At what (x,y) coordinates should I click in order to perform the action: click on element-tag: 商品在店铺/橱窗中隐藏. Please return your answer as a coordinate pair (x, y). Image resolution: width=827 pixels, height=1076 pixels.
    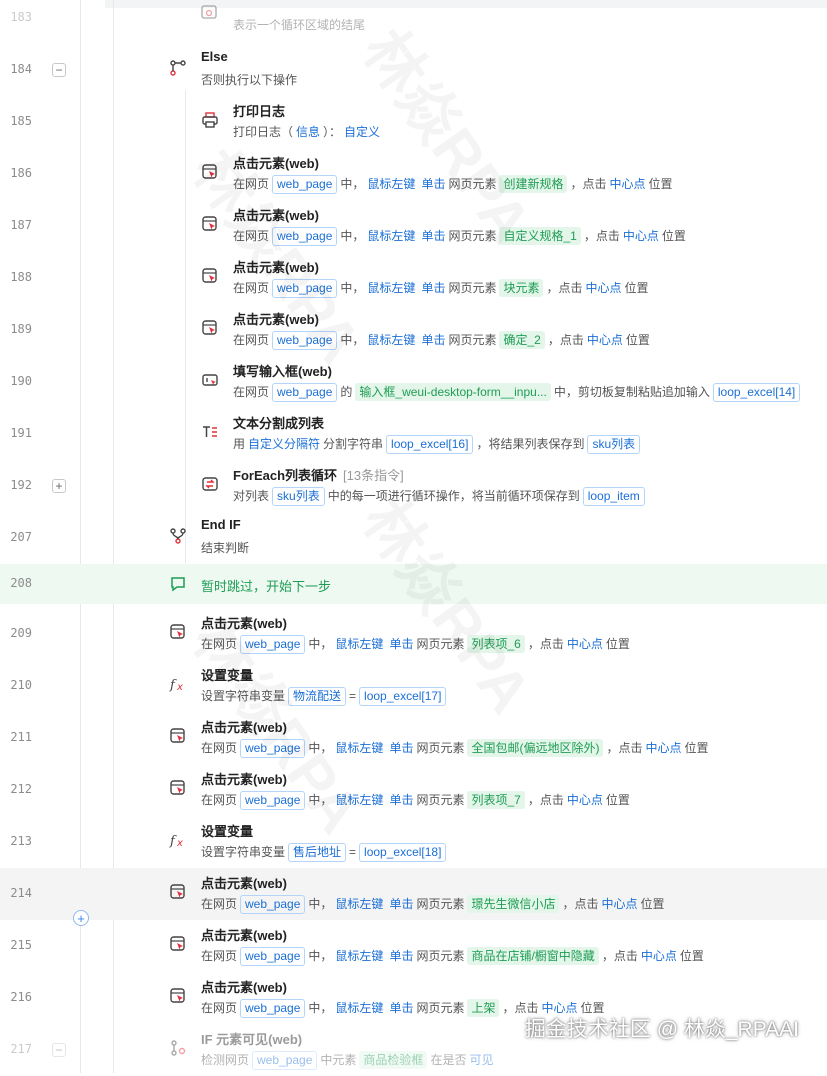
    Looking at the image, I should click on (533, 956).